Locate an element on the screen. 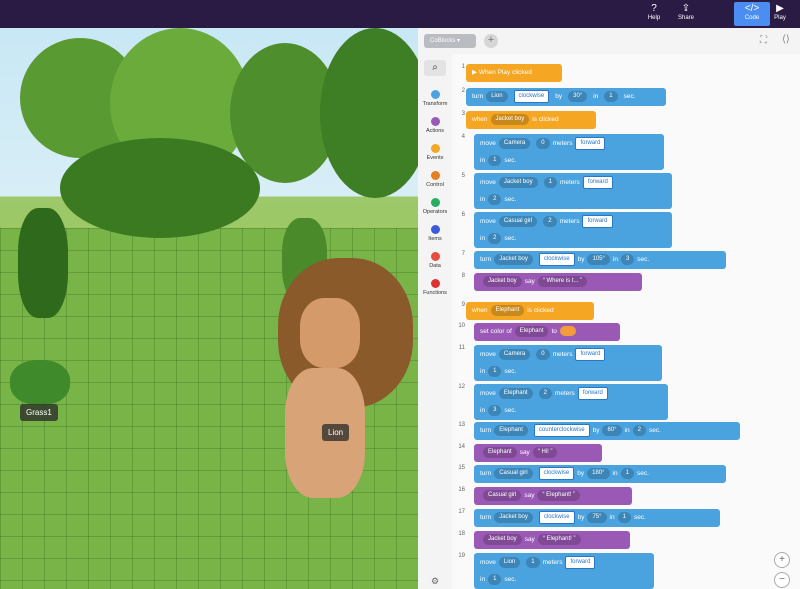  zoom-in-button: + is located at coordinates (782, 560).